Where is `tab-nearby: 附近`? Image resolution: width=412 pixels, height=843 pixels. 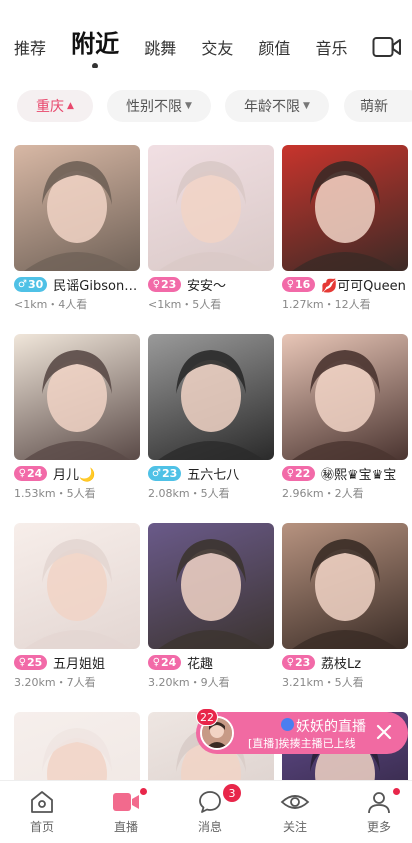
tab-nearby: 附近 is located at coordinates (95, 46).